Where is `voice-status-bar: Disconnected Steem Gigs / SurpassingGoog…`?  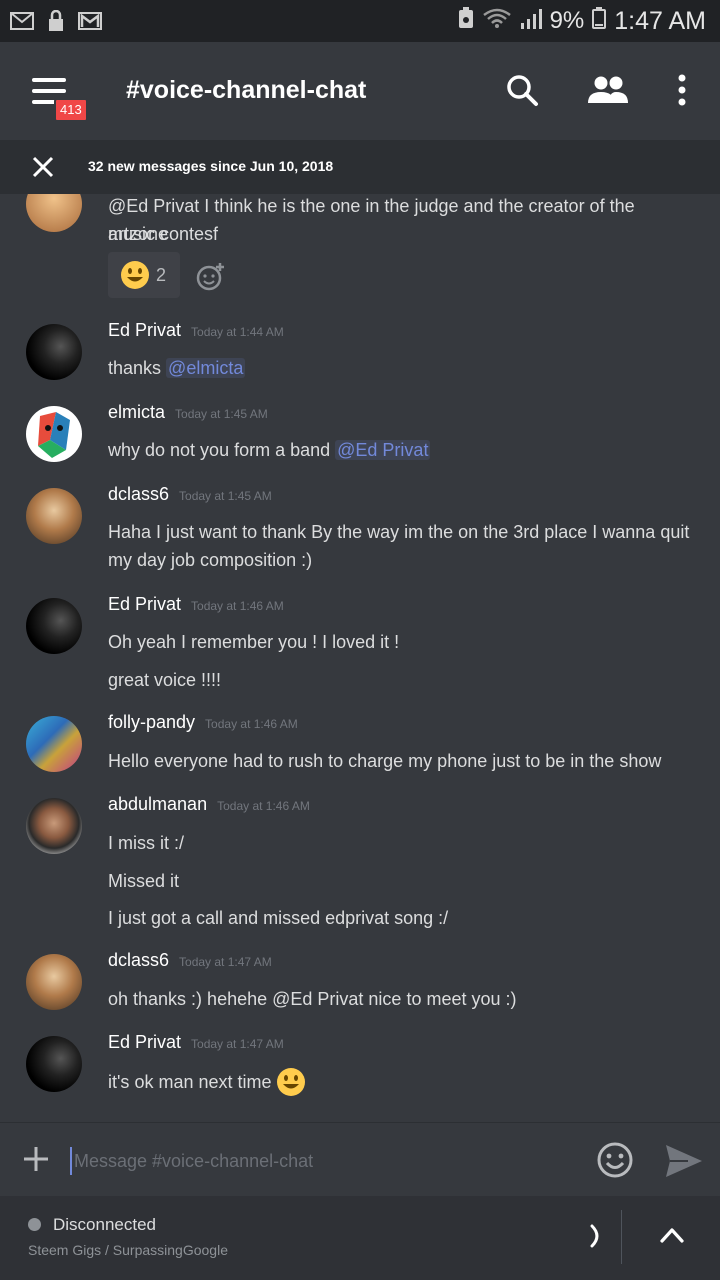 voice-status-bar: Disconnected Steem Gigs / SurpassingGoog… is located at coordinates (360, 1238).